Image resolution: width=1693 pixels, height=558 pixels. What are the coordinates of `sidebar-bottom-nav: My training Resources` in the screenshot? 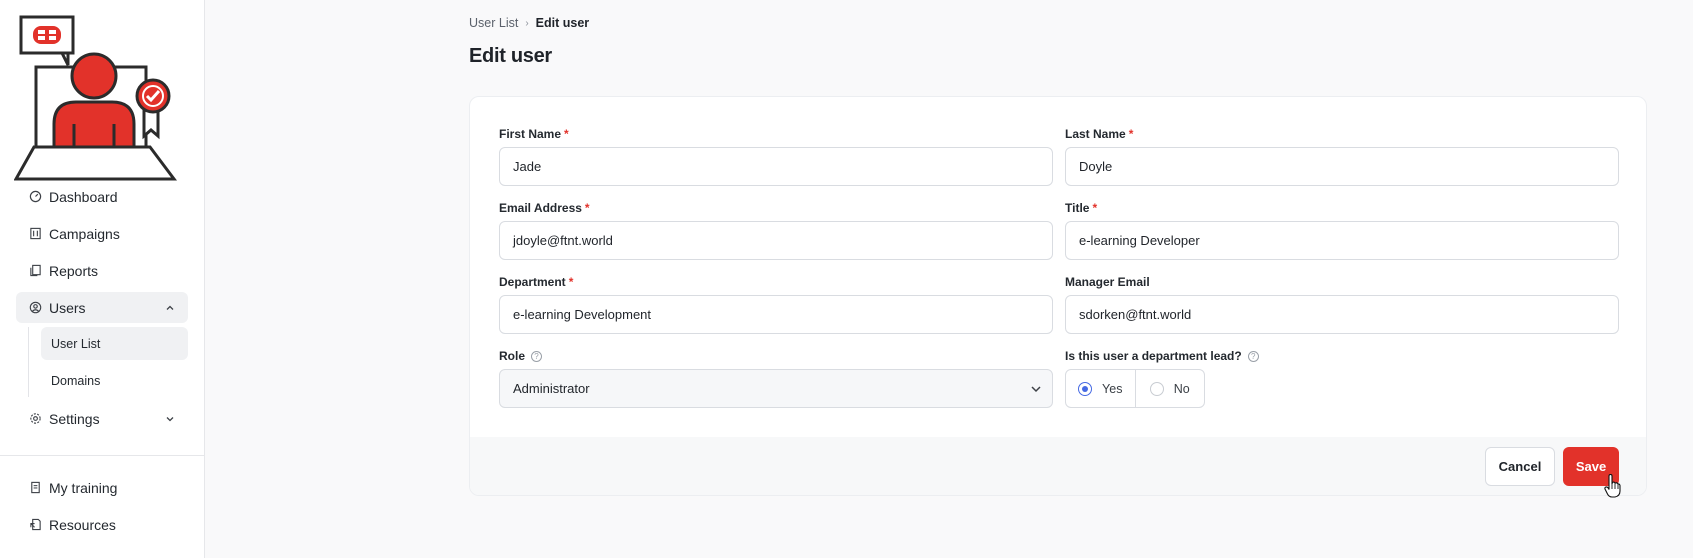 It's located at (102, 509).